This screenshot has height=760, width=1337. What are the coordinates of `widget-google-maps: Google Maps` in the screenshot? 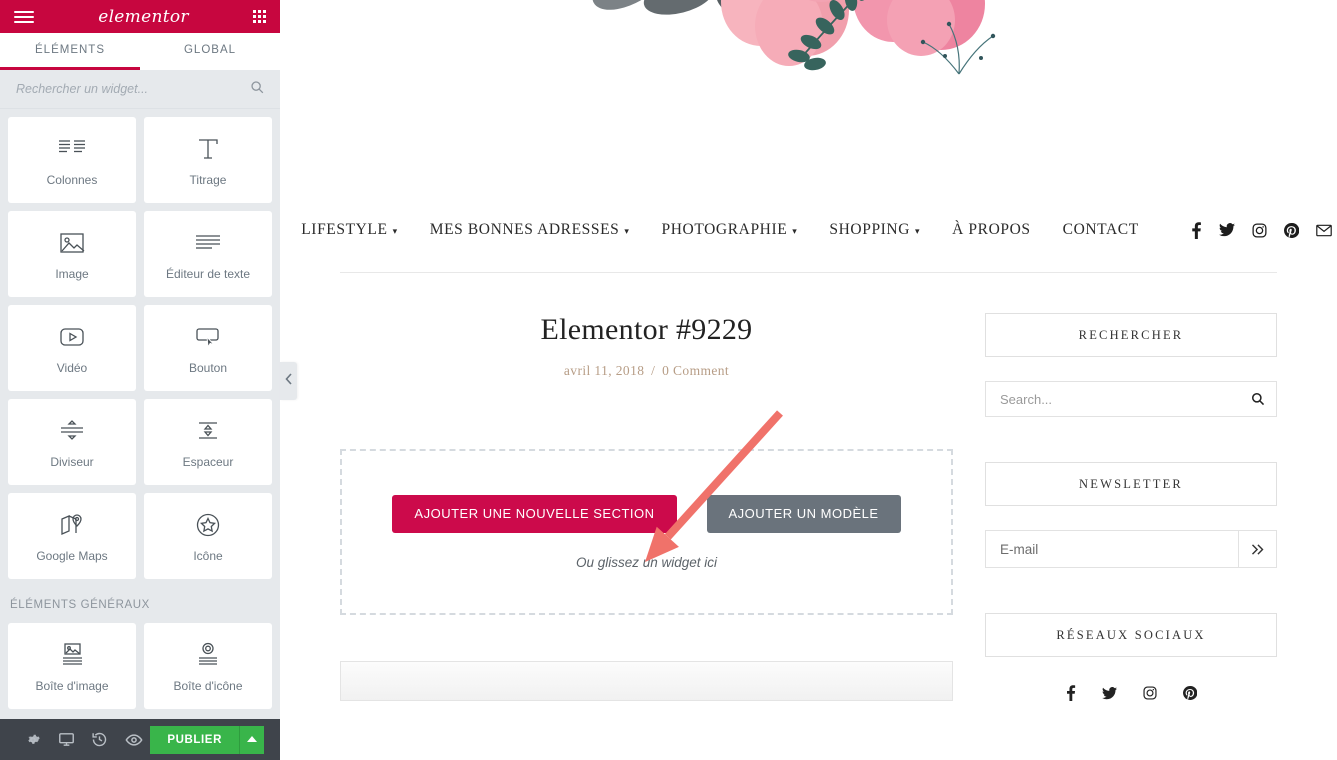 It's located at (72, 536).